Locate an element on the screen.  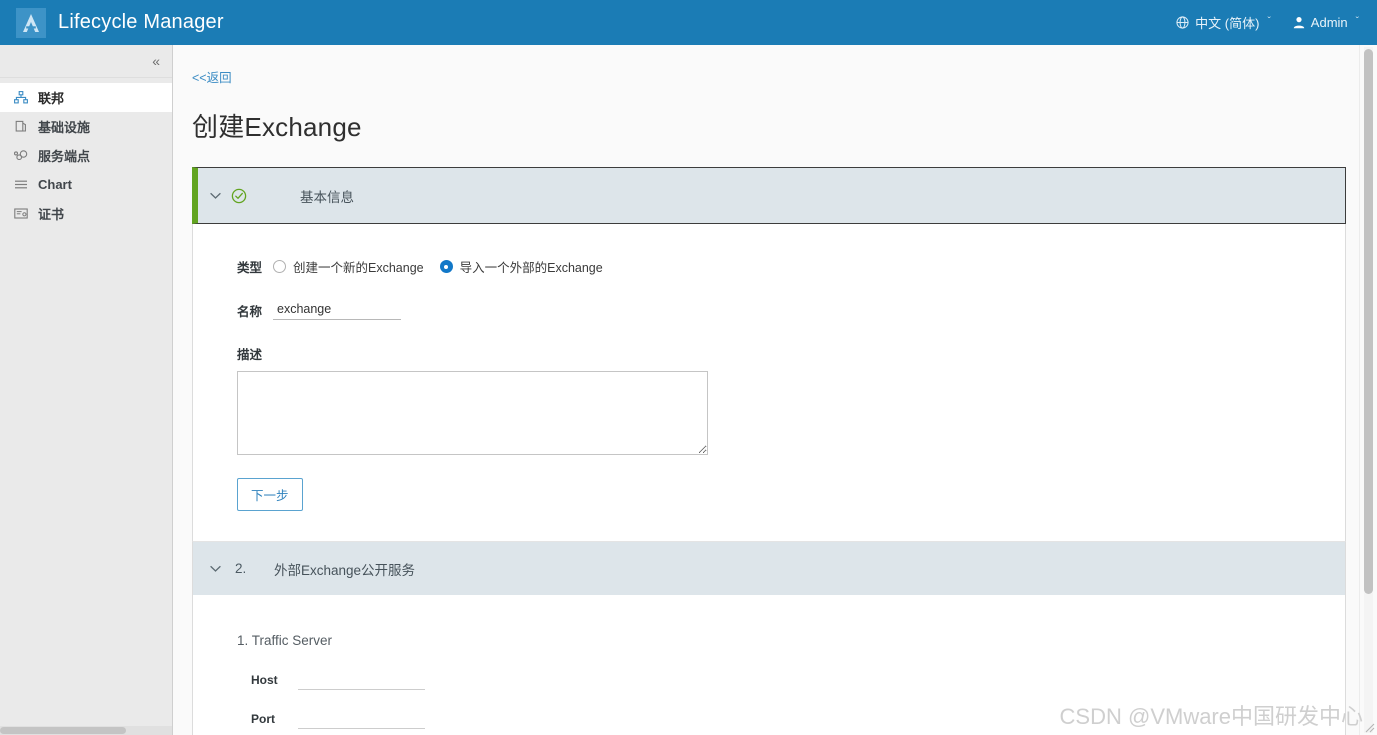
org-tree-icon is located at coordinates (22, 98).